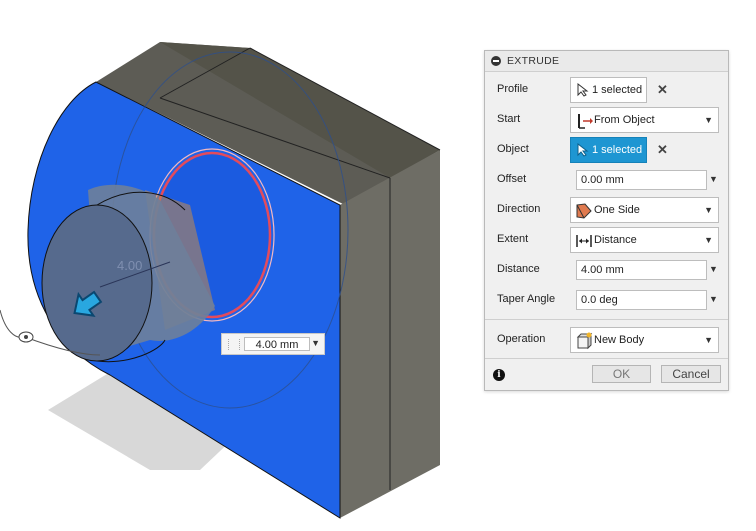 This screenshot has height=531, width=756. I want to click on taper-angle-label: Taper Angle, so click(526, 299).